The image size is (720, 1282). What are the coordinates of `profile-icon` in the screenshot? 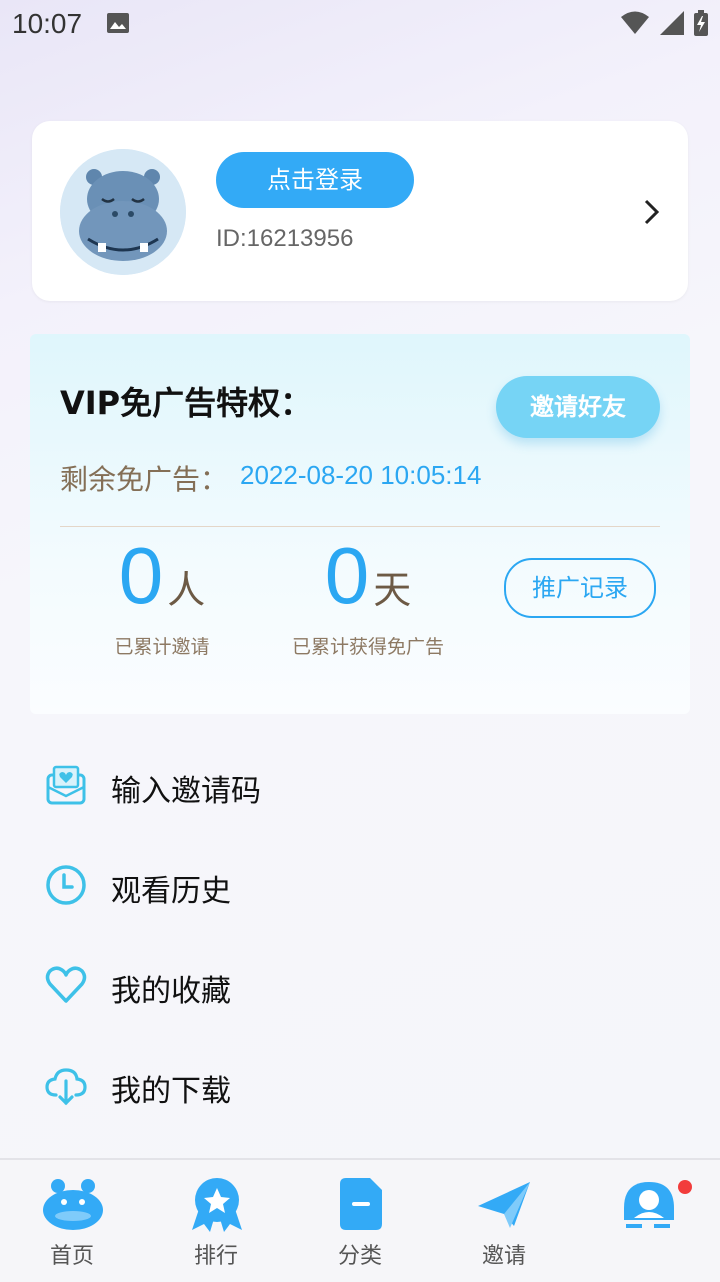 It's located at (649, 1205).